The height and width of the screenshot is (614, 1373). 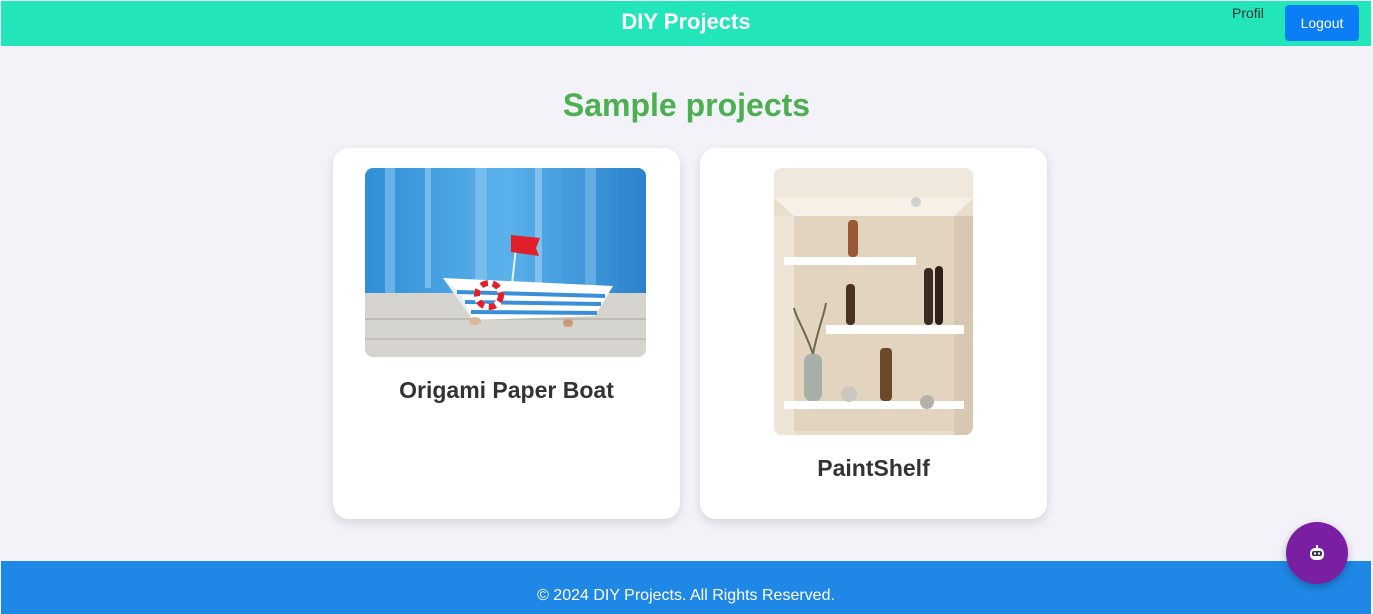 I want to click on site-title: DIY Projects, so click(x=686, y=21).